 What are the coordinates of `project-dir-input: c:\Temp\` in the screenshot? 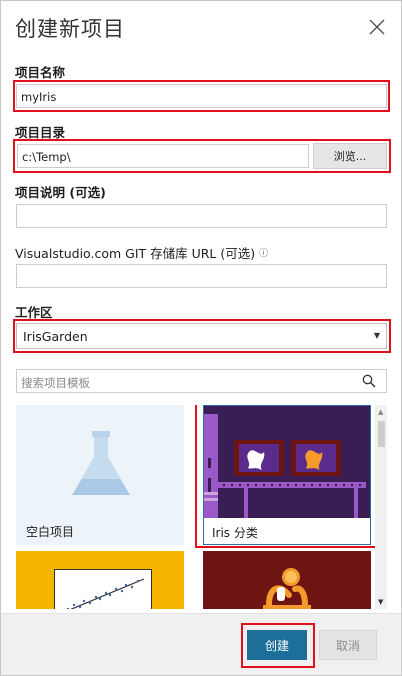 It's located at (163, 156).